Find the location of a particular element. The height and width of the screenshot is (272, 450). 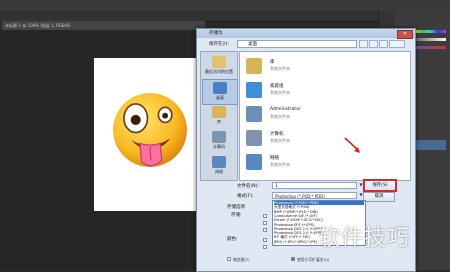

place-label: 计算机 is located at coordinates (219, 146).